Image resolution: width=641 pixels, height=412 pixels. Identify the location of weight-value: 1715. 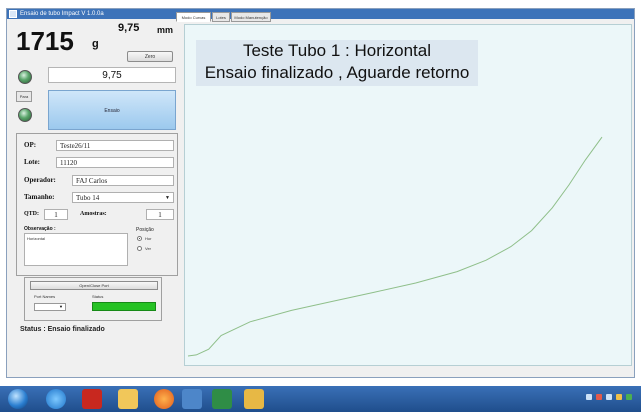
(45, 41).